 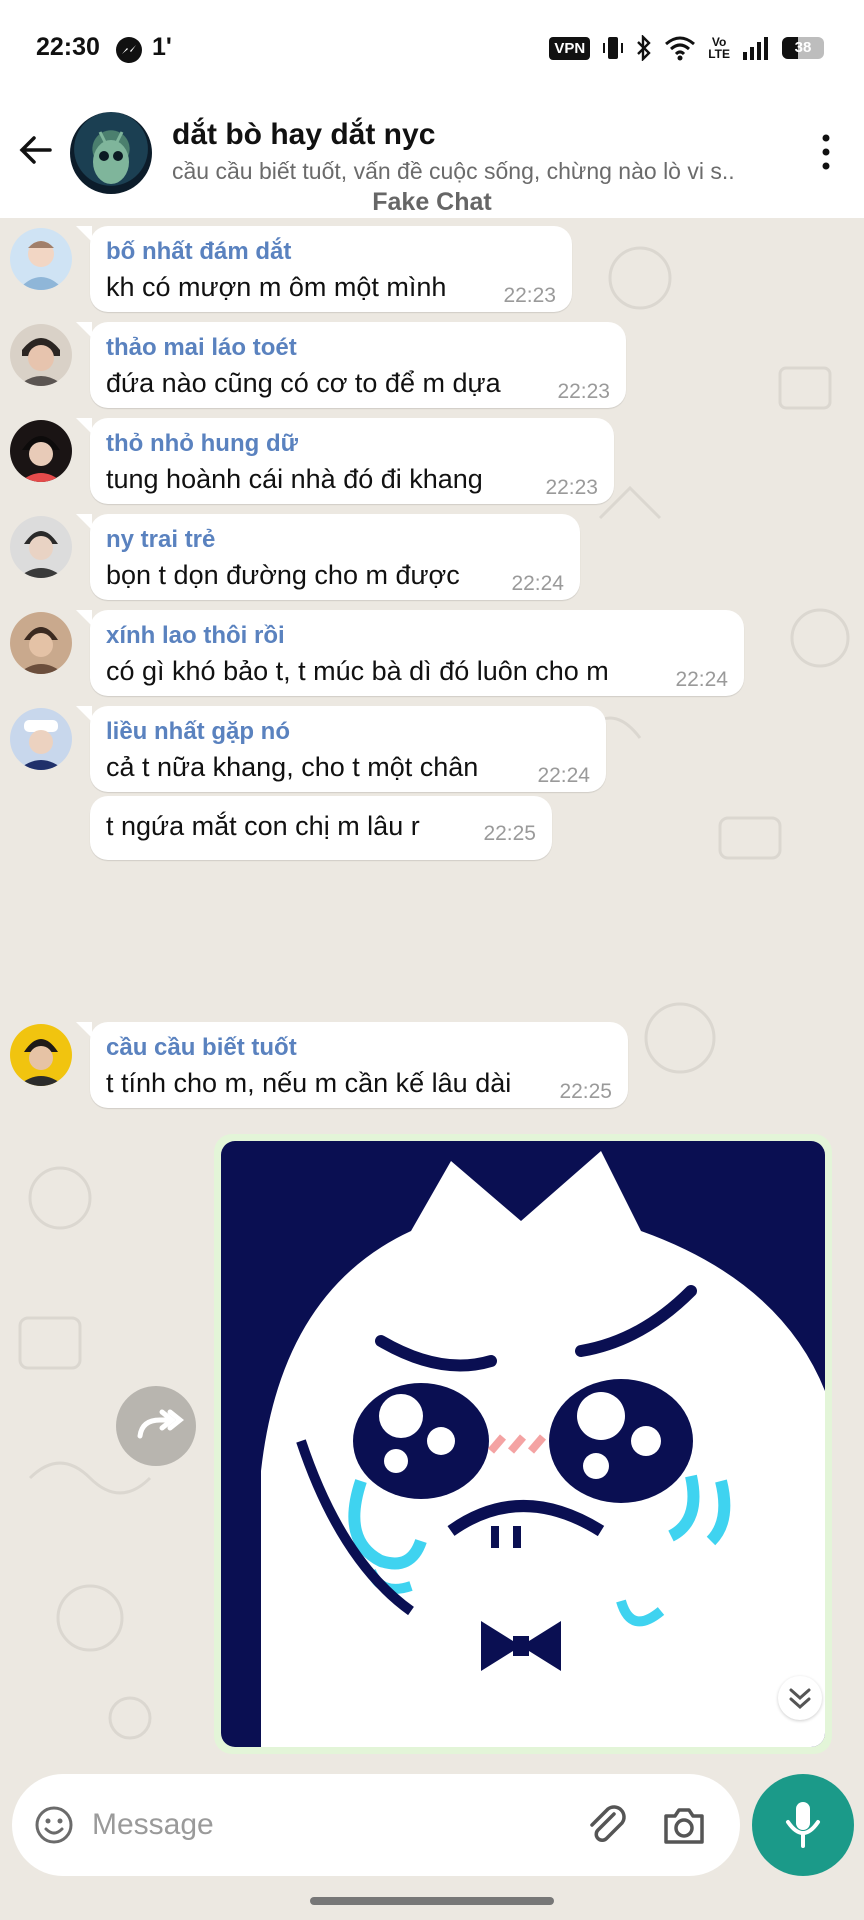 I want to click on status-icons: VPN Vo LTE 38, so click(x=686, y=48).